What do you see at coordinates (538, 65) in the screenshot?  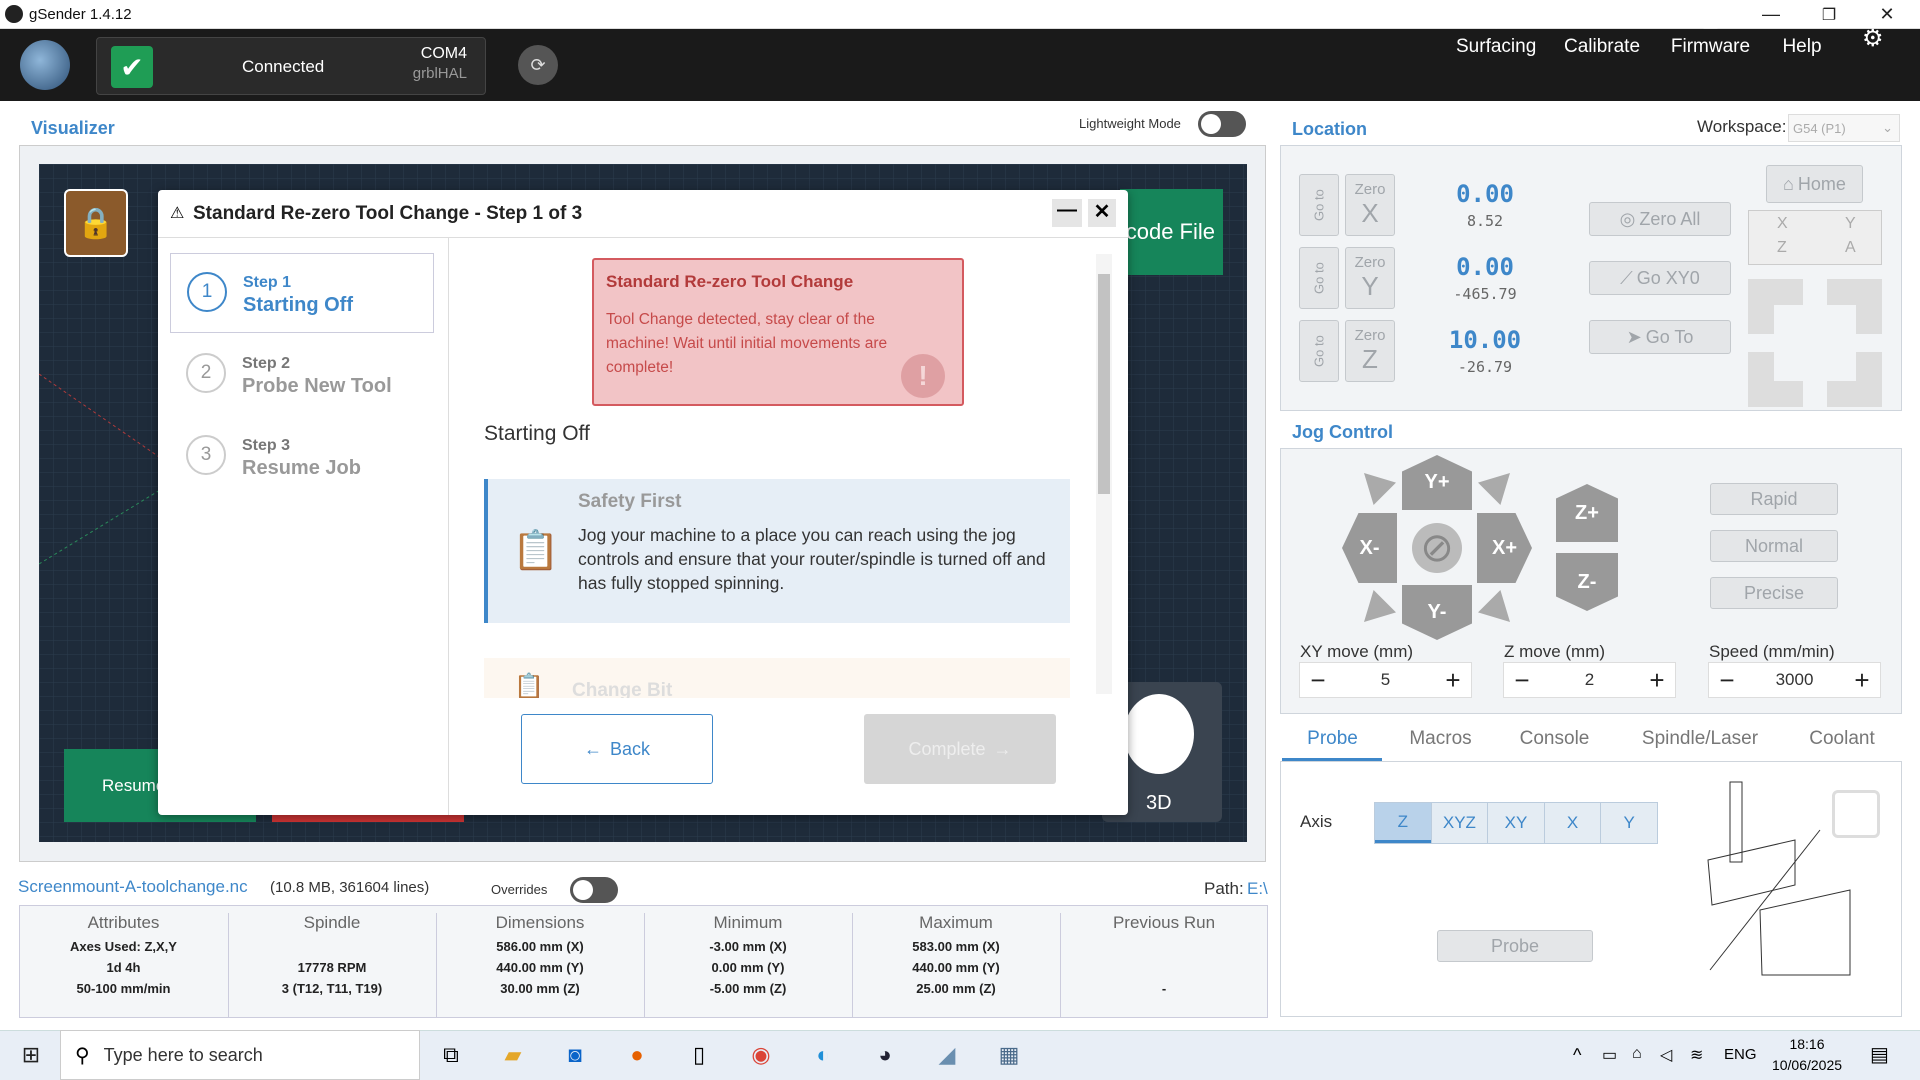 I see `unlock-machine-icon: ⟳` at bounding box center [538, 65].